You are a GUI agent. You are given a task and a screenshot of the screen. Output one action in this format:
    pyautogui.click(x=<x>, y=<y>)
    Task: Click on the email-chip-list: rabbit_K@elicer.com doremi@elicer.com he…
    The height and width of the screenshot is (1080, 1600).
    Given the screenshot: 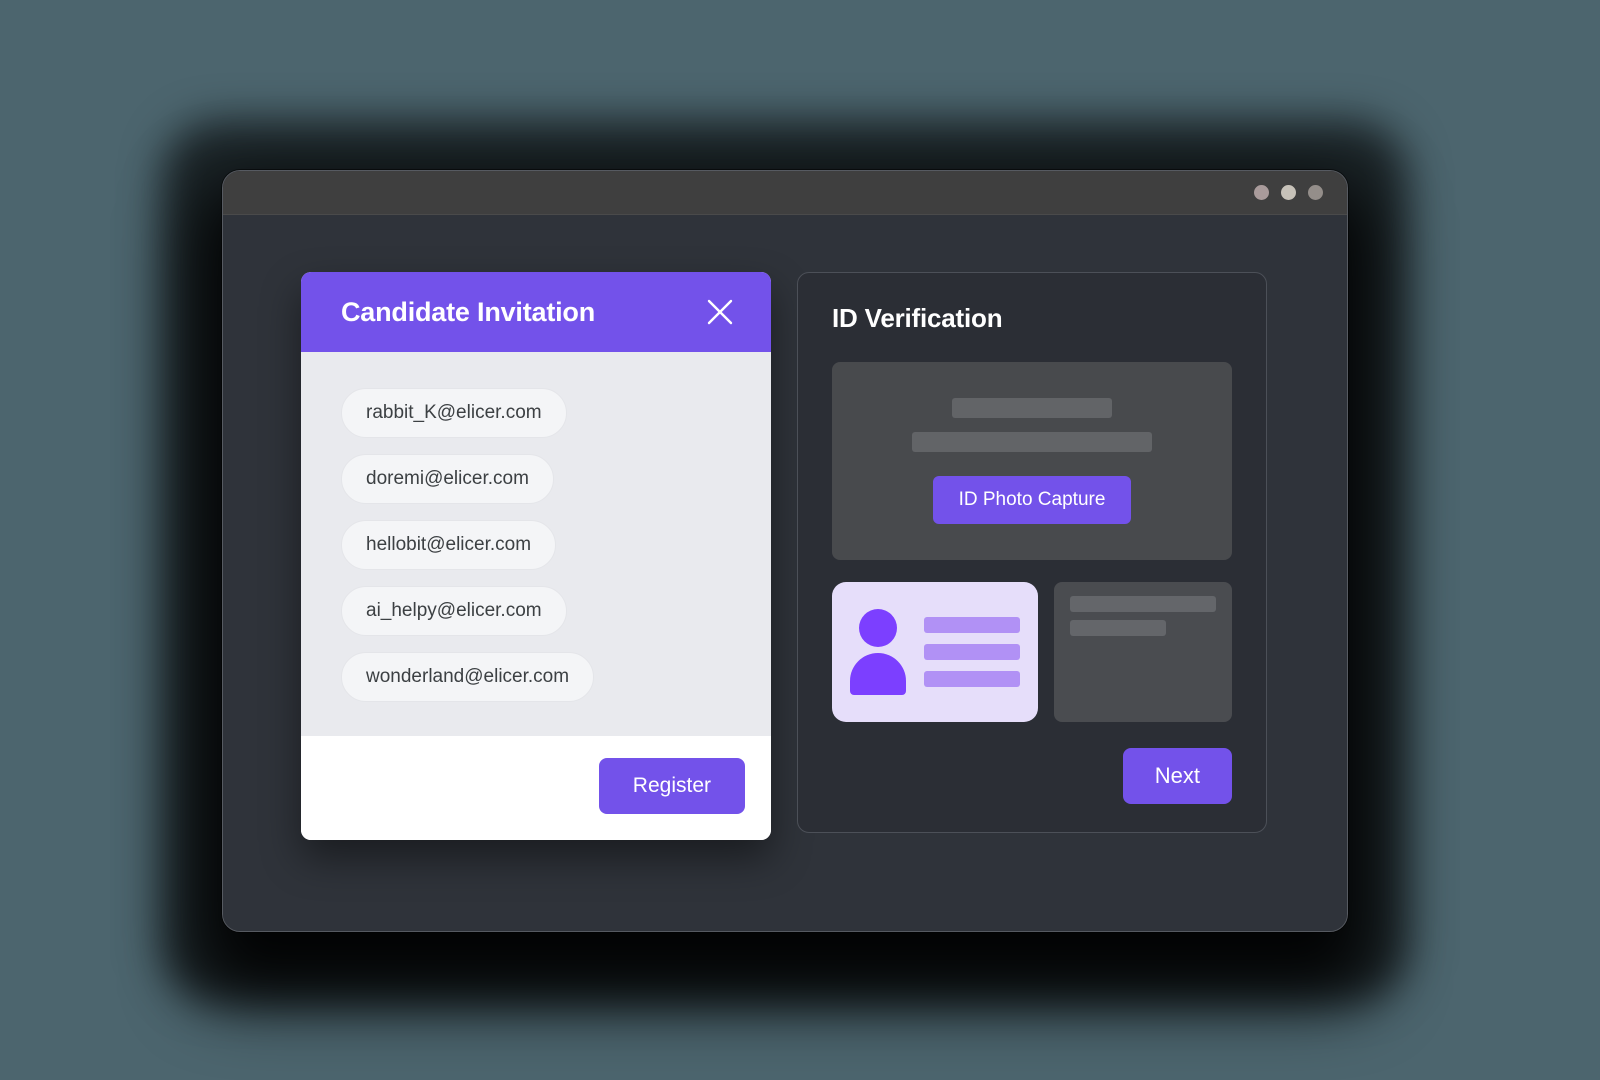 What is the action you would take?
    pyautogui.click(x=536, y=544)
    